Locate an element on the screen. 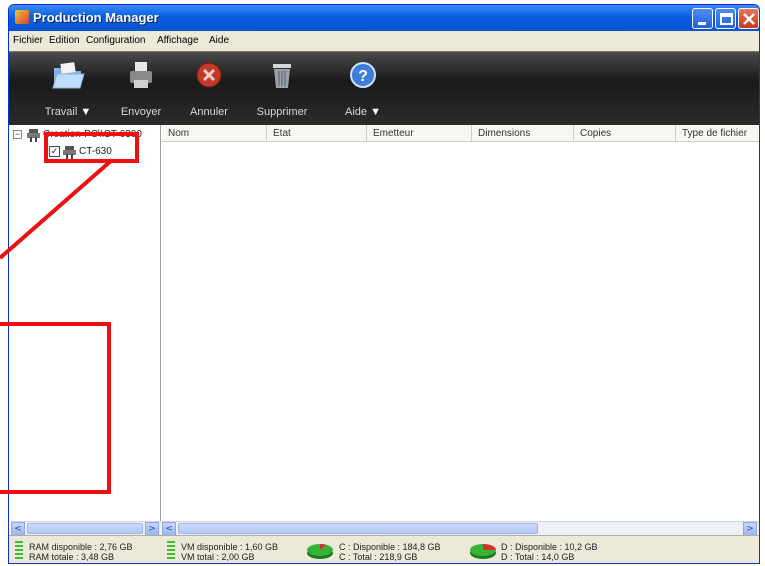 This screenshot has width=765, height=566. maximize-button is located at coordinates (725, 18).